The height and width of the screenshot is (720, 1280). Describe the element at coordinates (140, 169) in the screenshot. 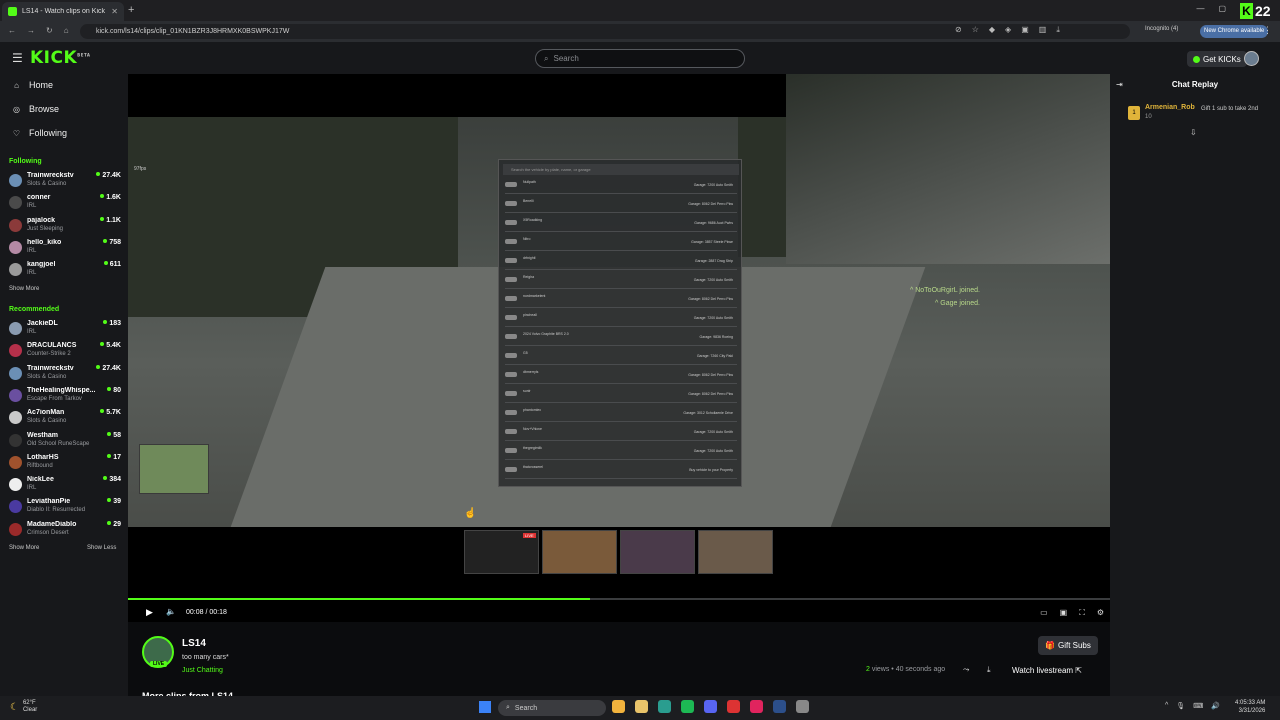

I see `fps-counter: 97fps` at that location.